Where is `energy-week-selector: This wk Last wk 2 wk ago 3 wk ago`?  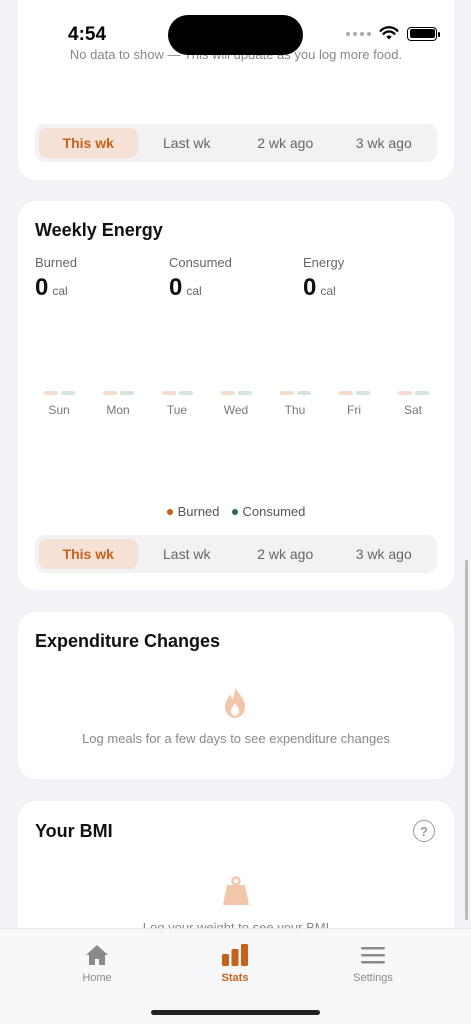
energy-week-selector: This wk Last wk 2 wk ago 3 wk ago is located at coordinates (236, 554).